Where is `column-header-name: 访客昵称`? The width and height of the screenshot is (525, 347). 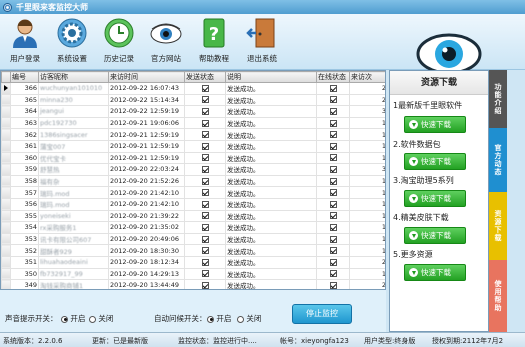 column-header-name: 访客昵称 is located at coordinates (73, 77).